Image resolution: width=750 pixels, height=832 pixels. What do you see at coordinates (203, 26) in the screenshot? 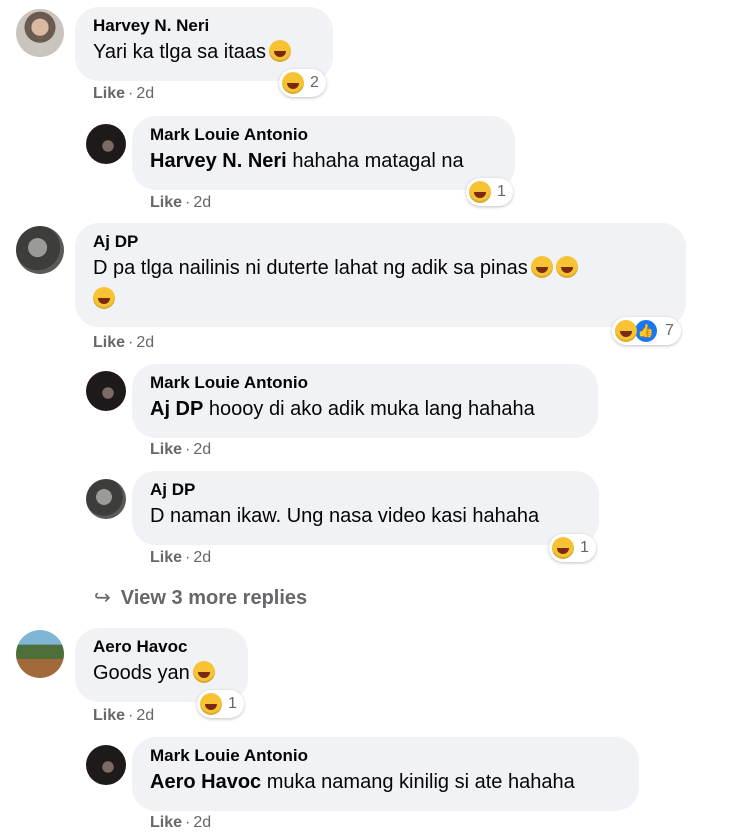
I see `comment-author: Harvey N. Neri` at bounding box center [203, 26].